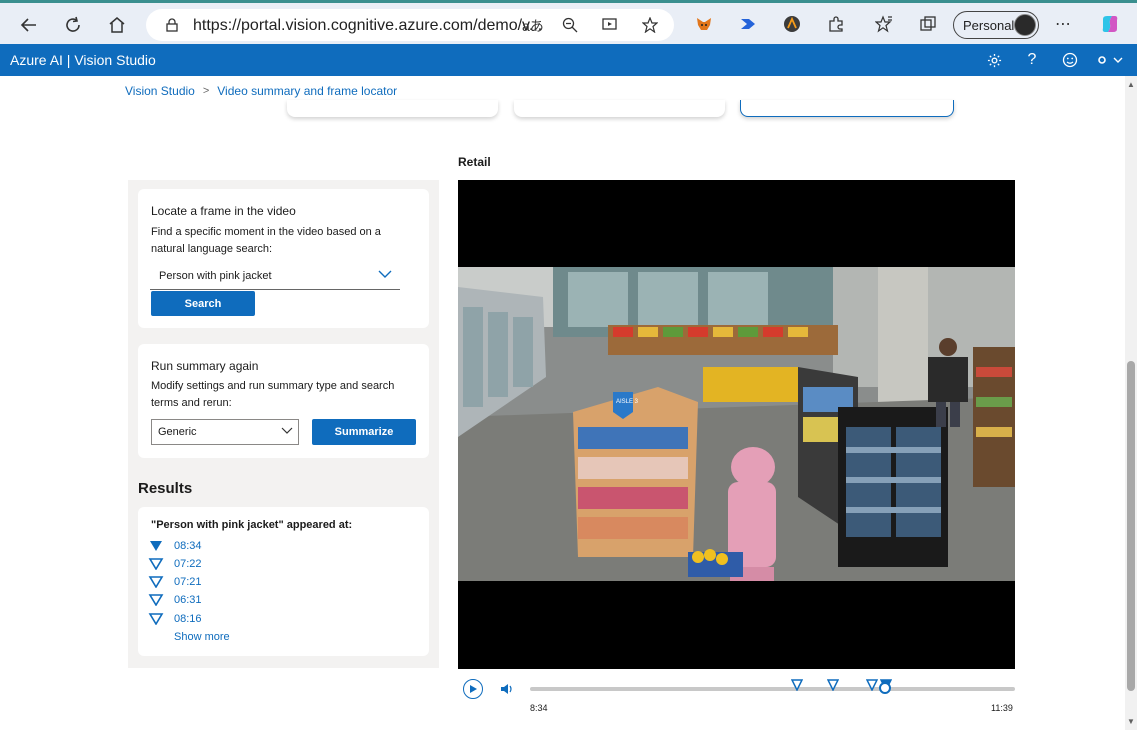 The height and width of the screenshot is (730, 1137). What do you see at coordinates (1131, 526) in the screenshot?
I see `scrollbar-thumb` at bounding box center [1131, 526].